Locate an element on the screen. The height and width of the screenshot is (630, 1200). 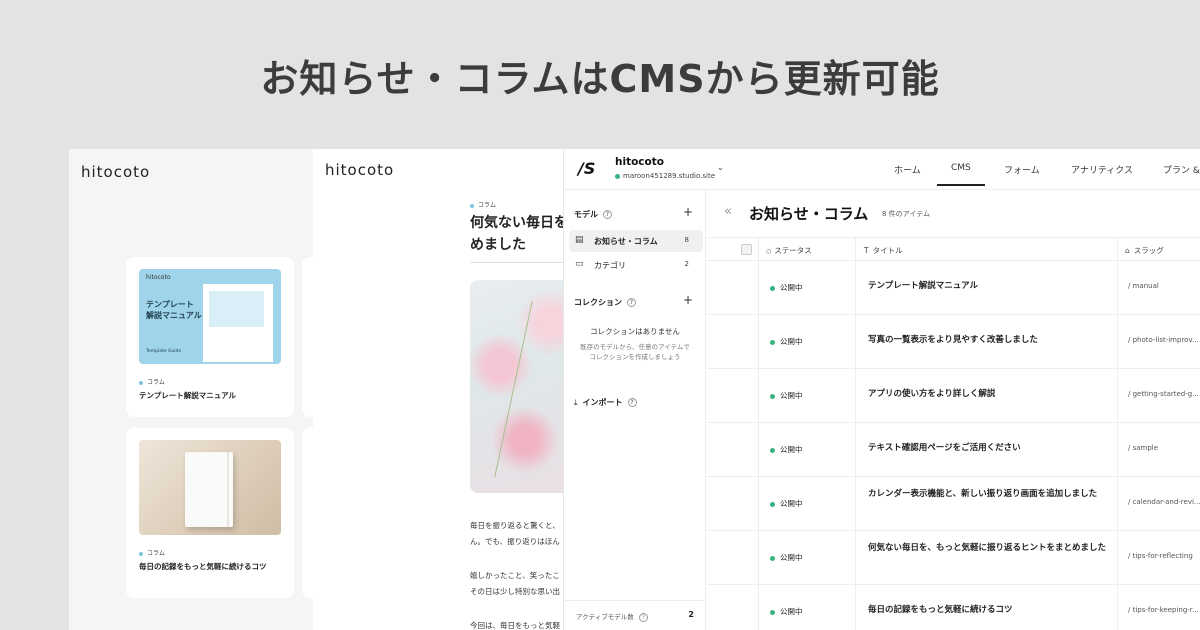
notebook-band is located at coordinates (228, 489).